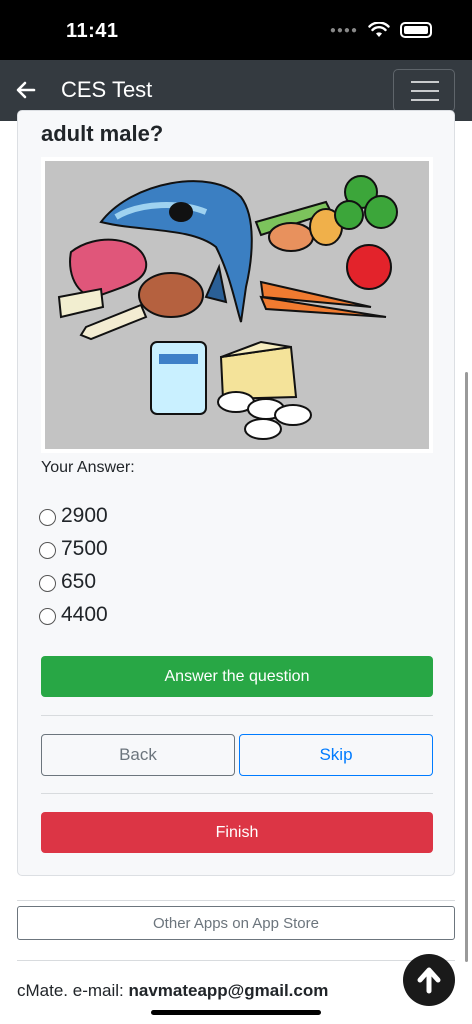  What do you see at coordinates (237, 676) in the screenshot?
I see `answer-button: Answer the question` at bounding box center [237, 676].